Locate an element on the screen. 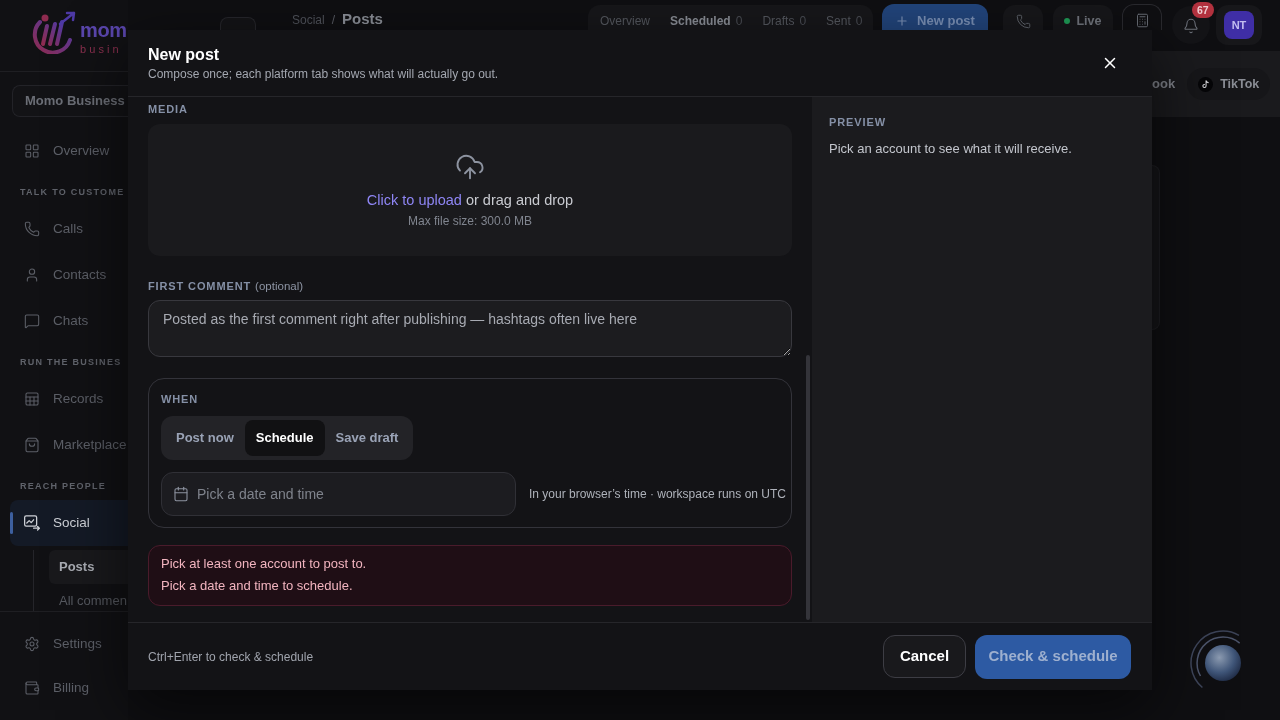 The image size is (1280, 720). user-icon is located at coordinates (32, 275).